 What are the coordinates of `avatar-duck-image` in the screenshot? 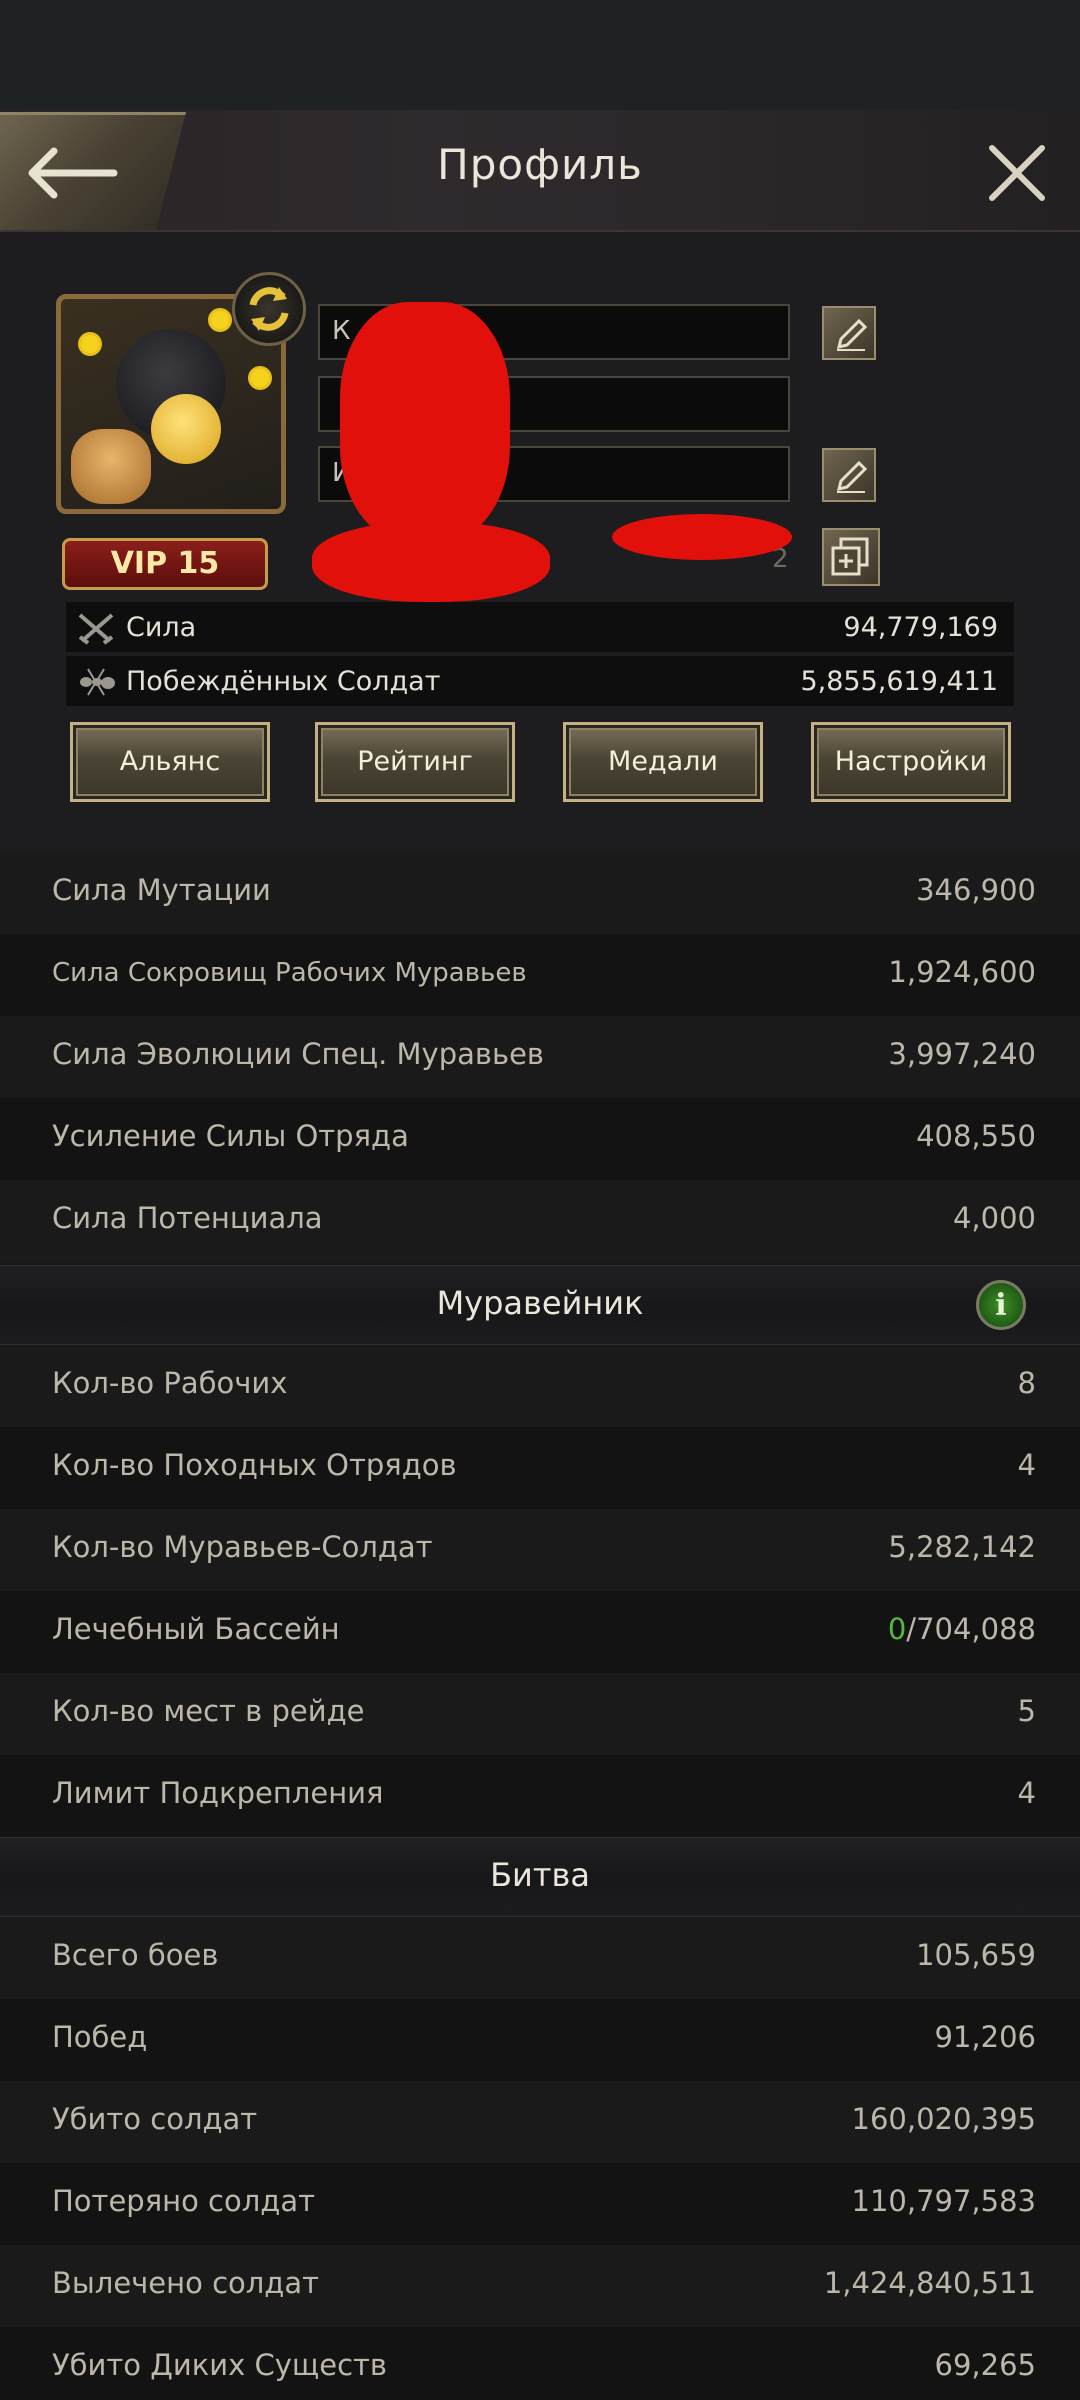 It's located at (186, 429).